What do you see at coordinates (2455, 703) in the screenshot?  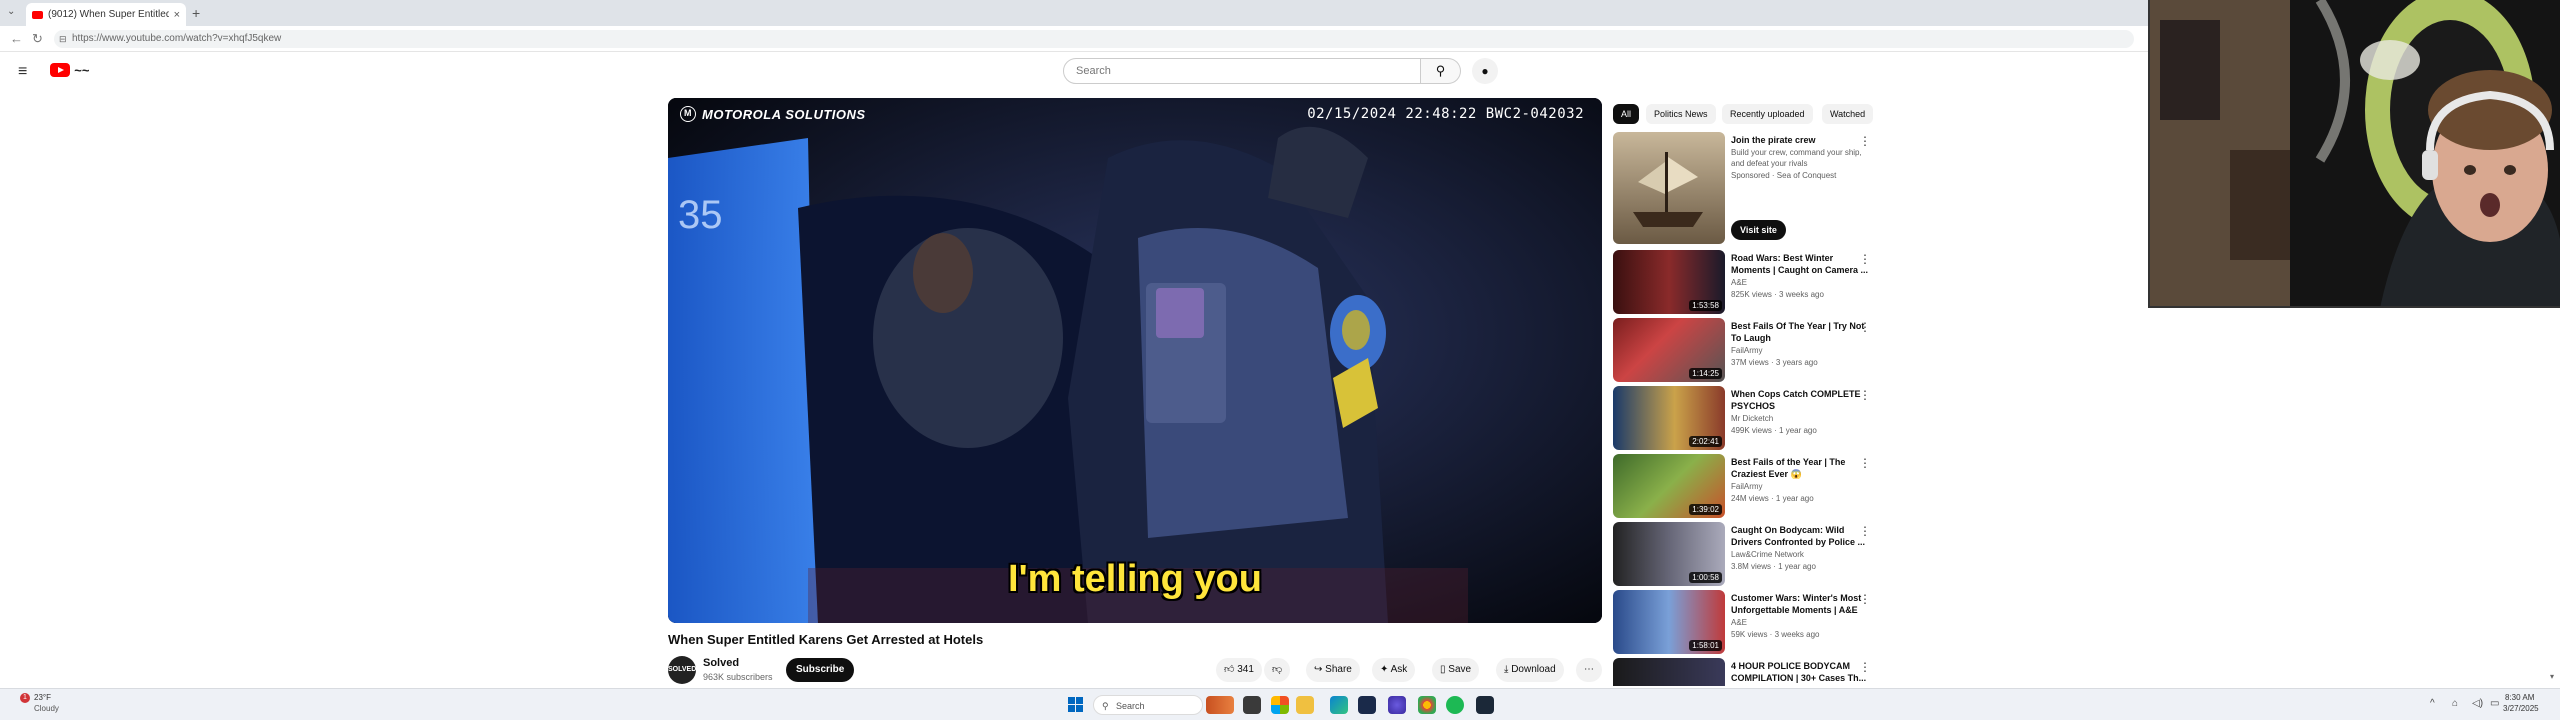 I see `network-icon: ⌂` at bounding box center [2455, 703].